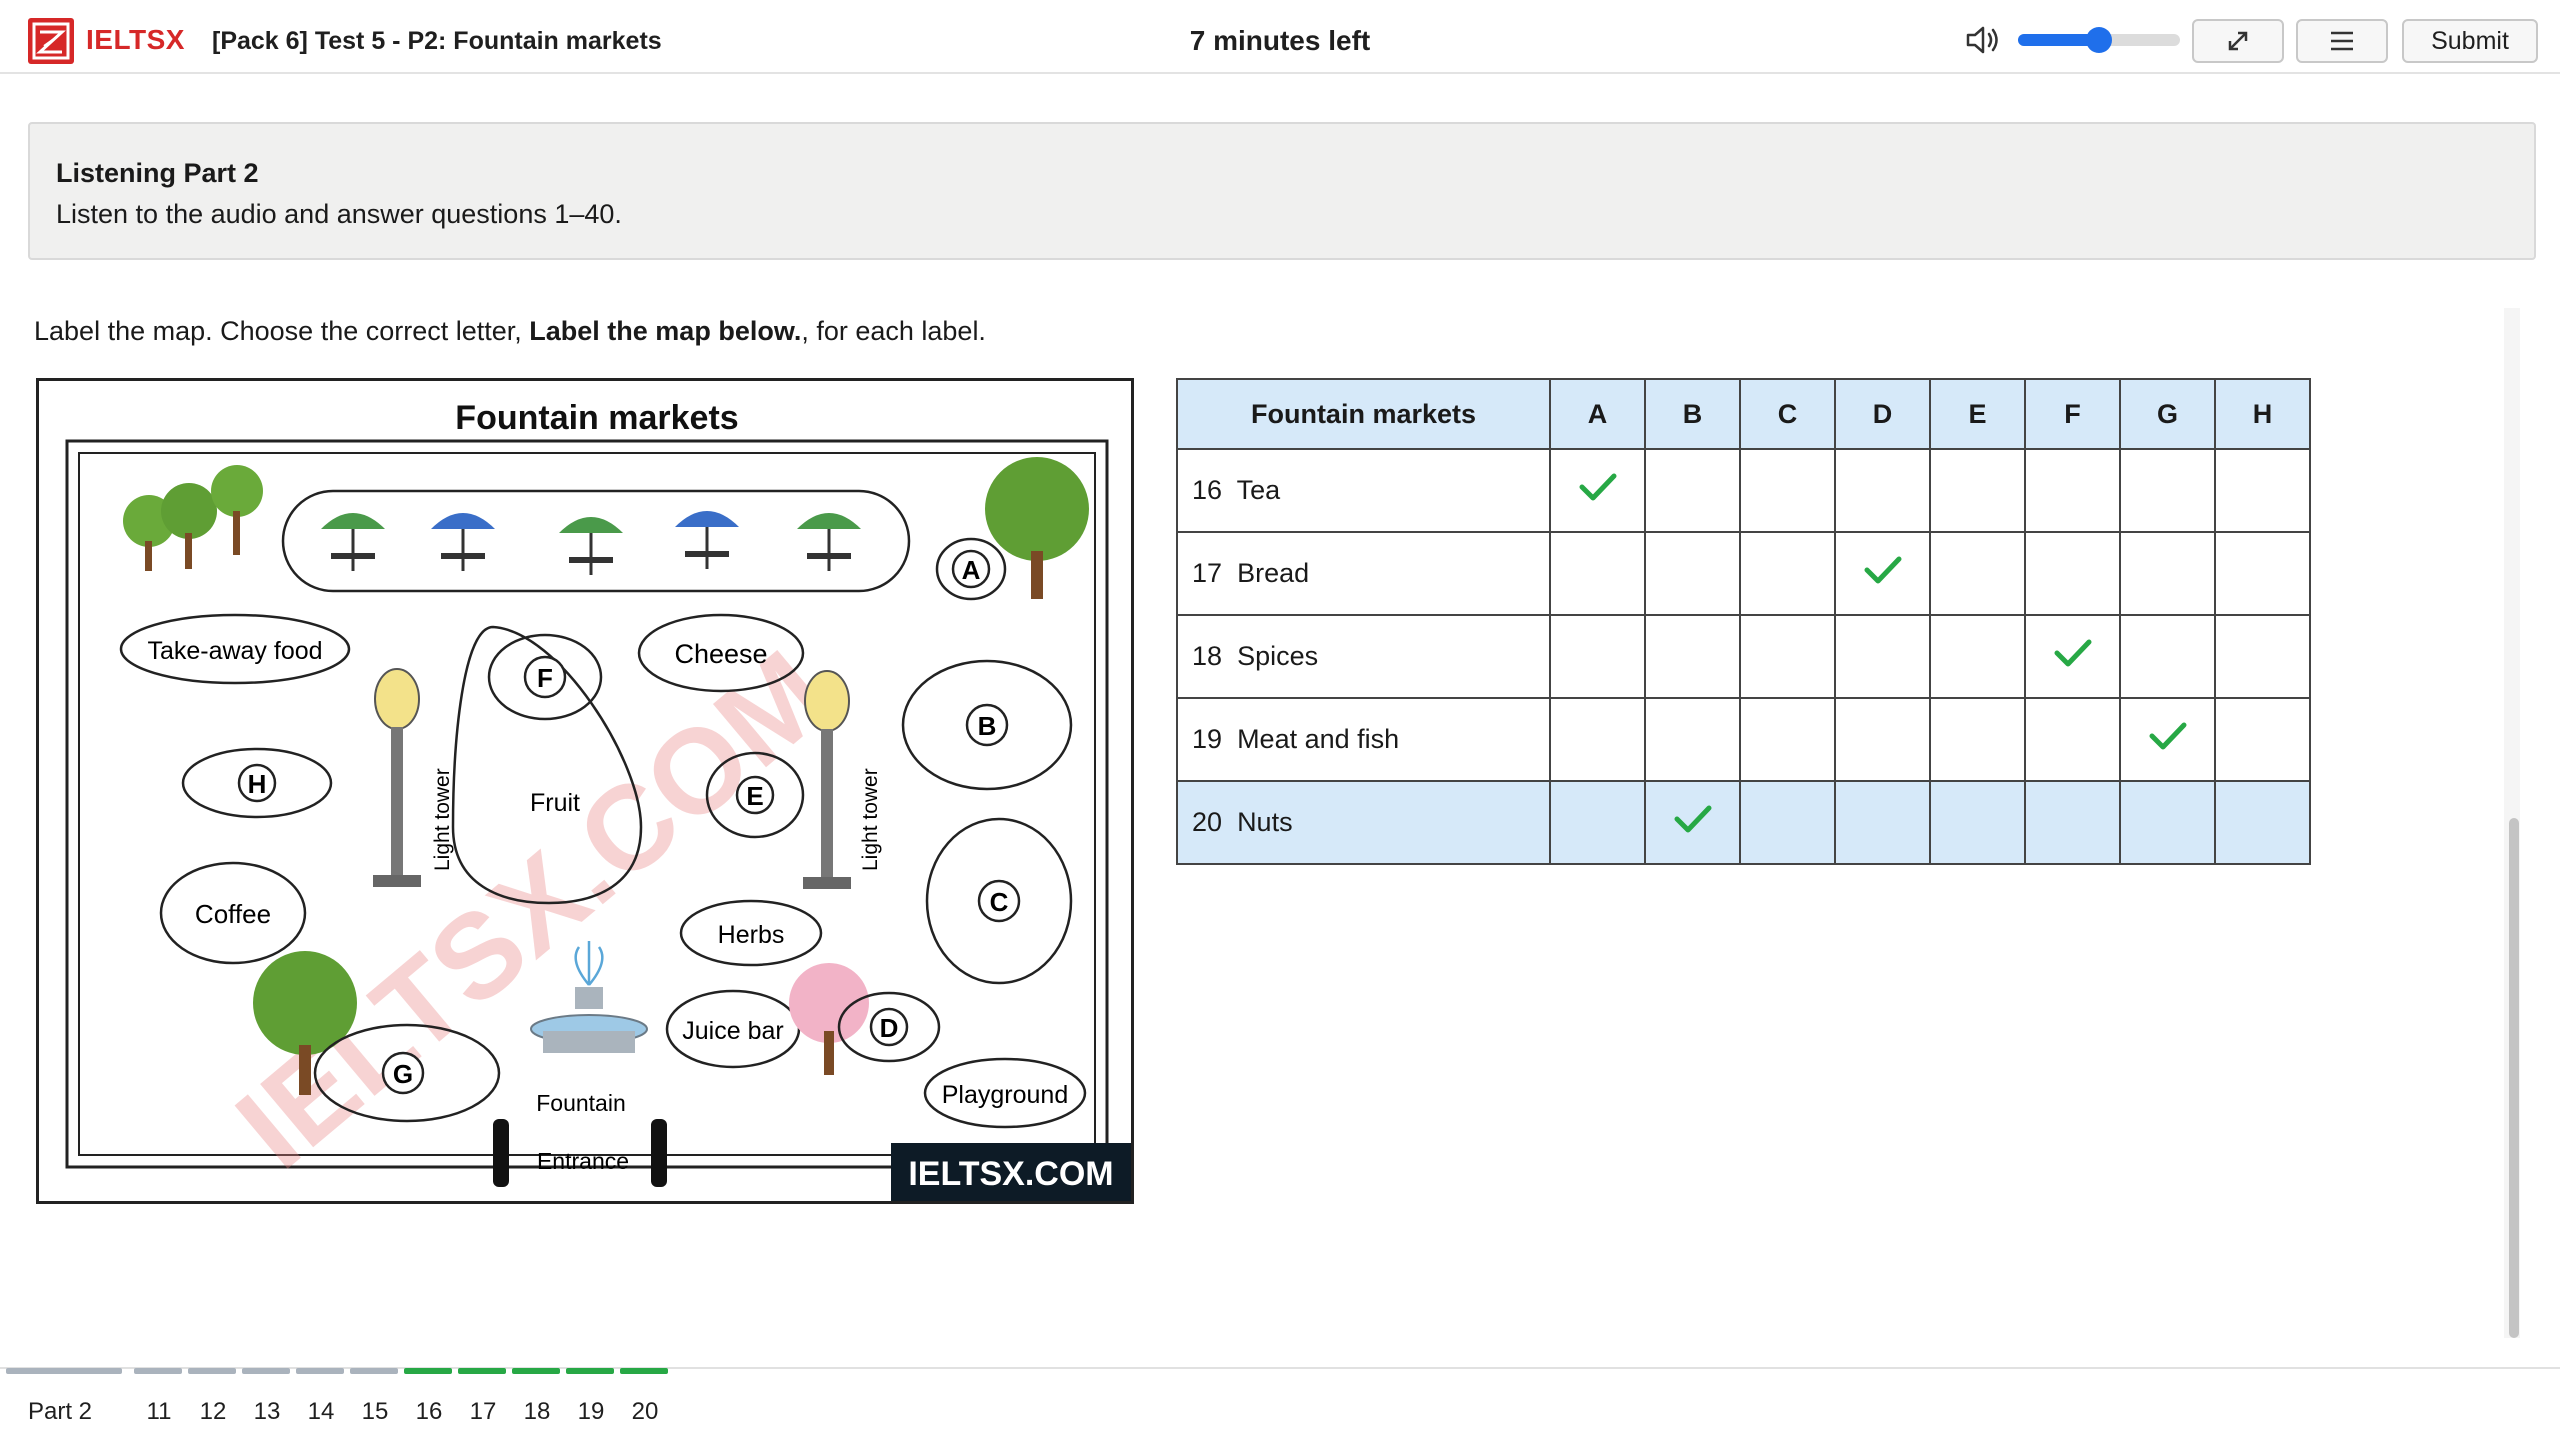 The width and height of the screenshot is (2560, 1440). What do you see at coordinates (1597, 414) in the screenshot?
I see `answer-grid-column-a: A` at bounding box center [1597, 414].